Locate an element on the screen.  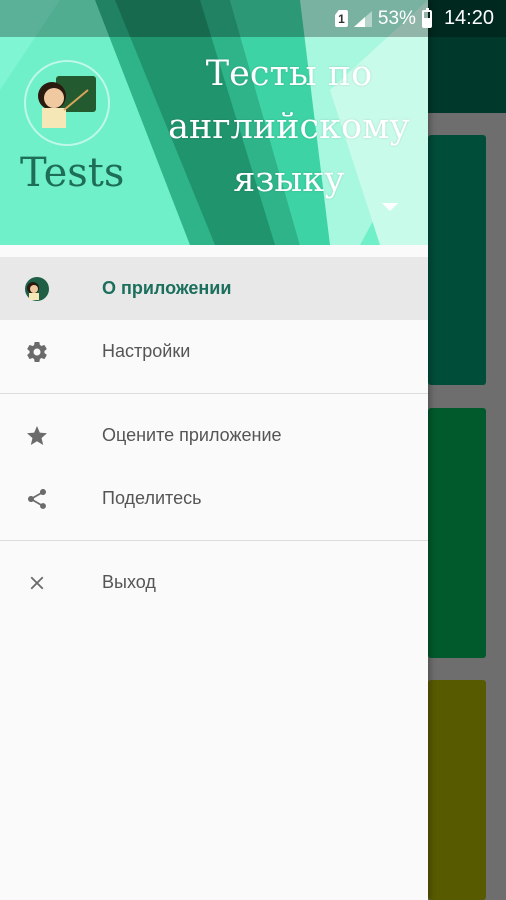
teacher-logo-icon is located at coordinates (67, 102).